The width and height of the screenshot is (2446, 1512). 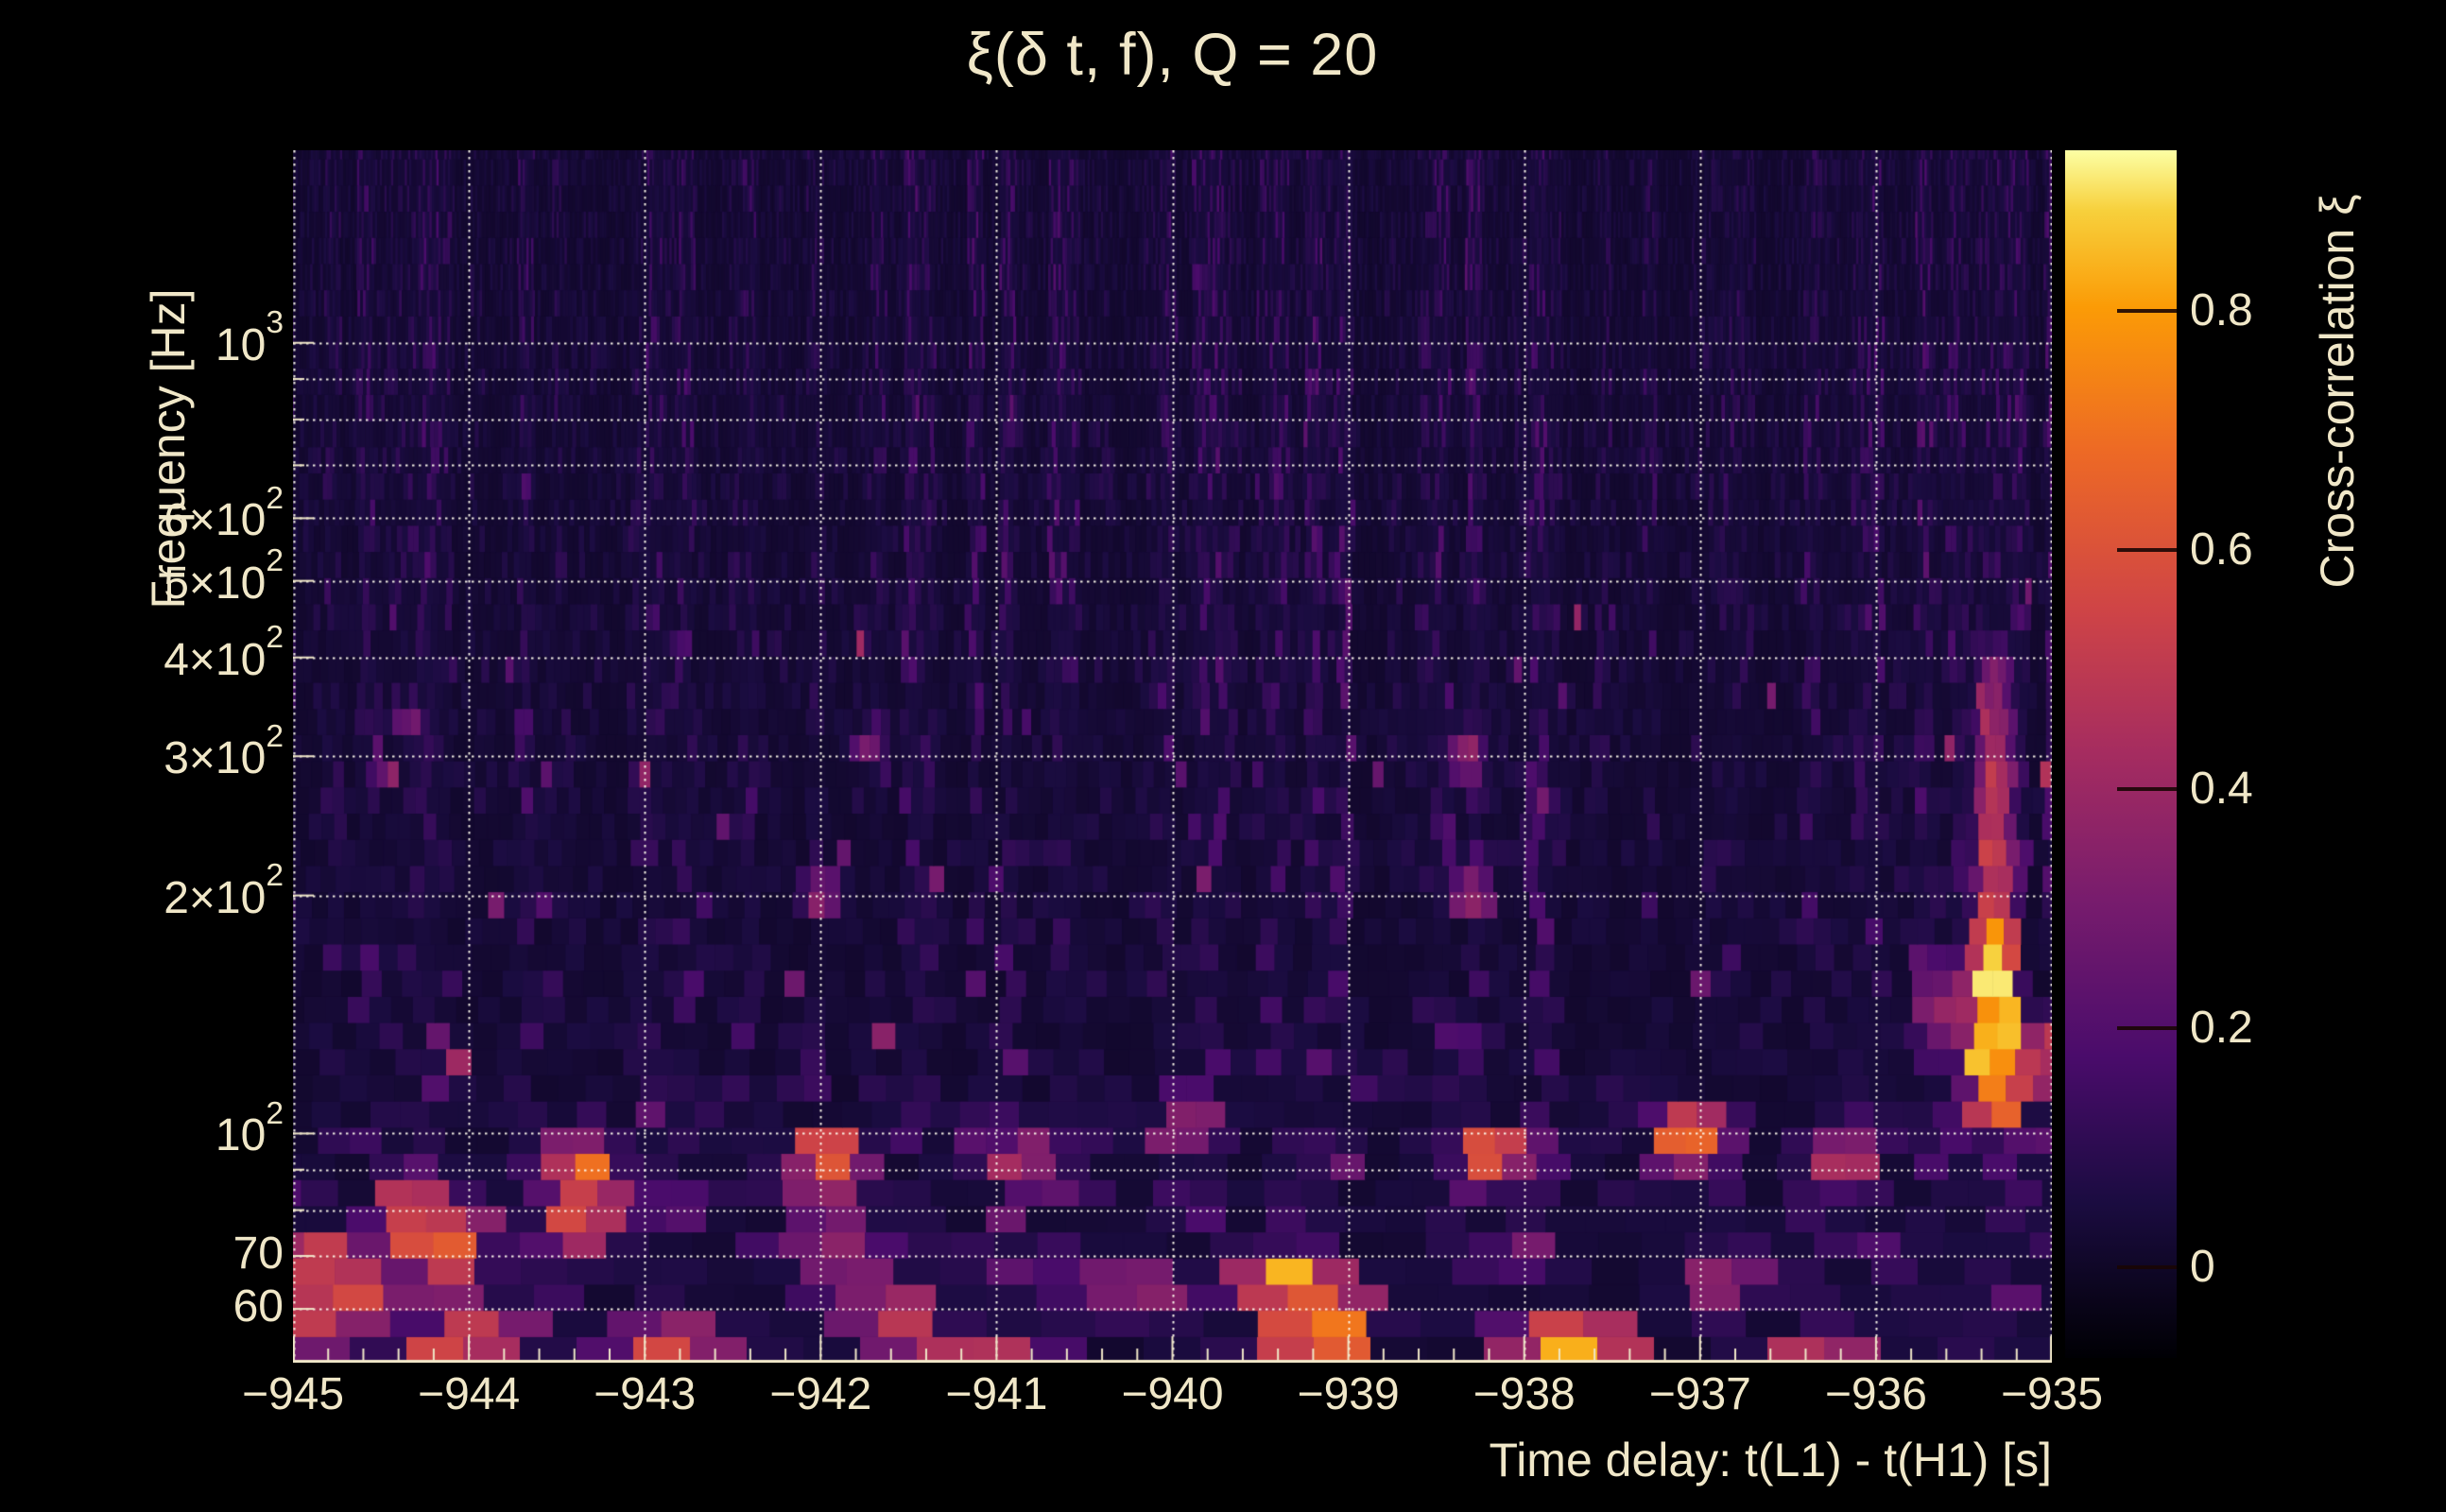 What do you see at coordinates (1770, 1460) in the screenshot?
I see `x-axis-label: Time delay: t(L1) - t(H1) [s]` at bounding box center [1770, 1460].